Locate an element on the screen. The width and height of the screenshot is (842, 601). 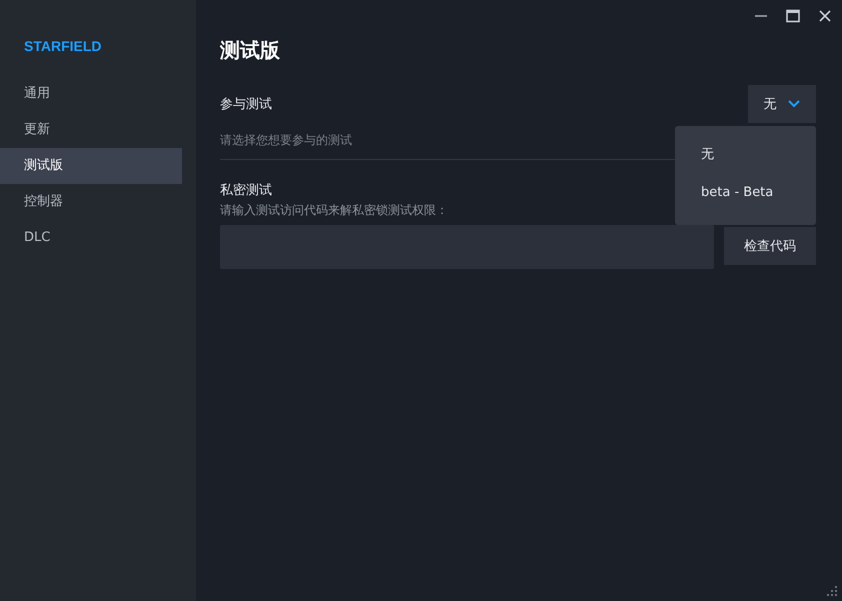
beta-dropdown: 无 is located at coordinates (782, 104).